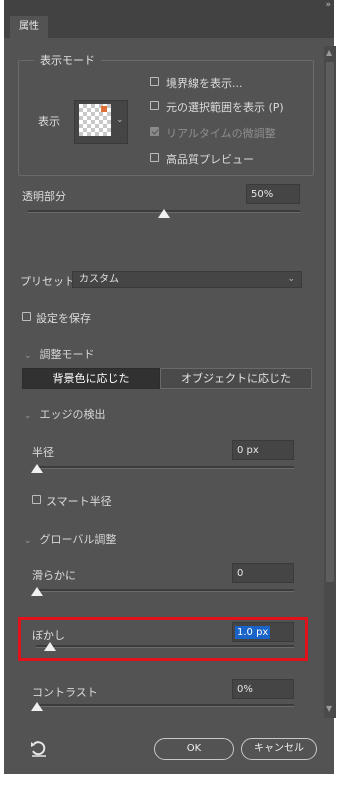 Image resolution: width=339 pixels, height=786 pixels. What do you see at coordinates (37, 591) in the screenshot?
I see `smooth-slider-thumb` at bounding box center [37, 591].